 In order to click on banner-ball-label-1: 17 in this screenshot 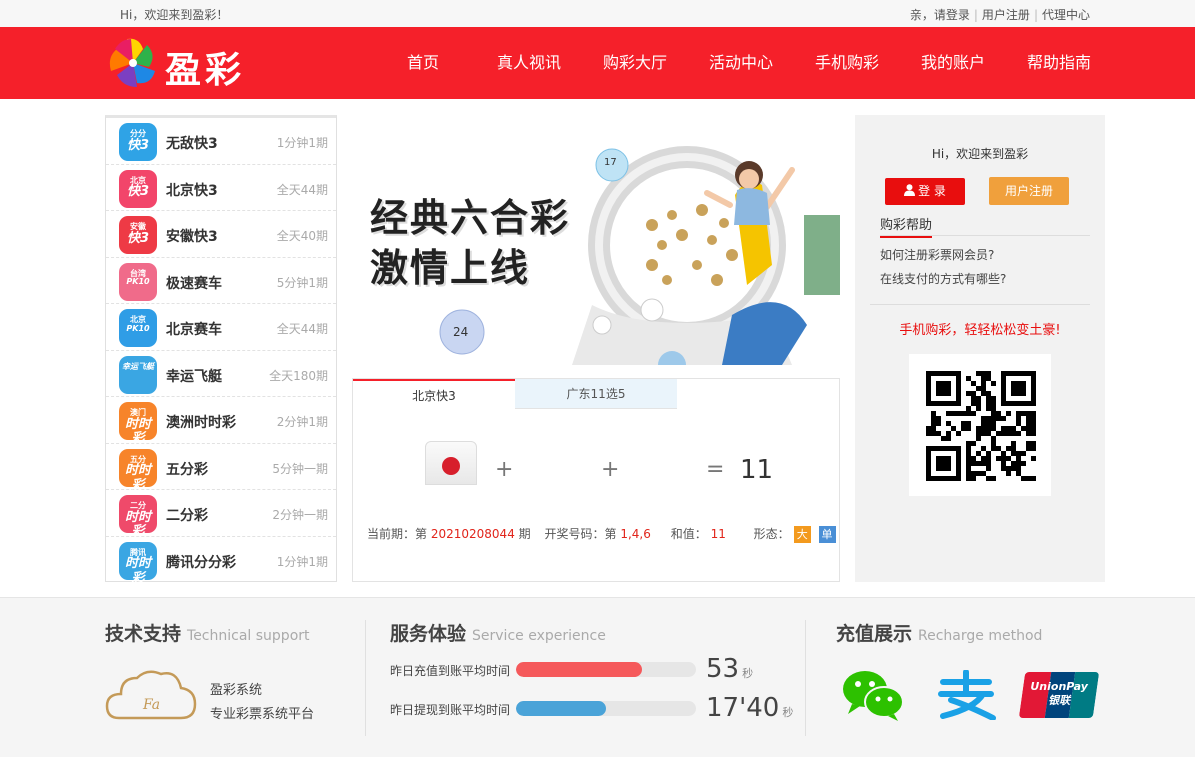, I will do `click(610, 162)`.